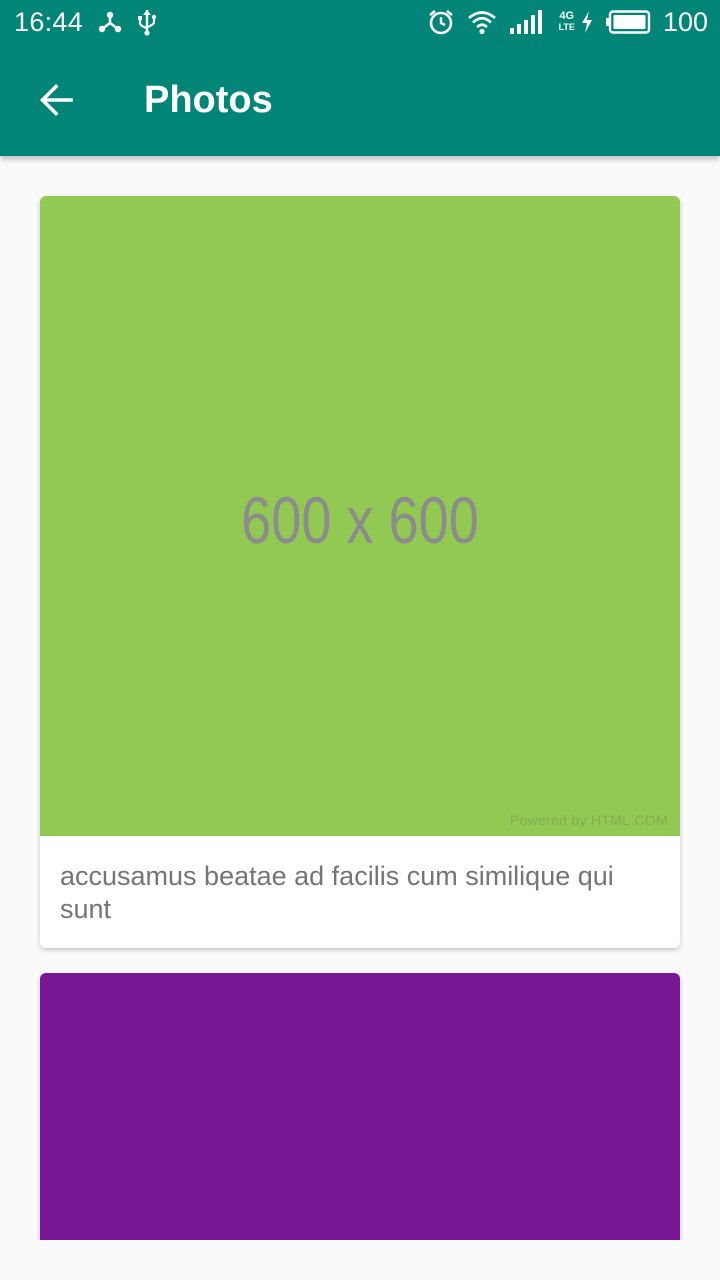  What do you see at coordinates (360, 22) in the screenshot?
I see `status-bar: 16:44 4G LTE 100` at bounding box center [360, 22].